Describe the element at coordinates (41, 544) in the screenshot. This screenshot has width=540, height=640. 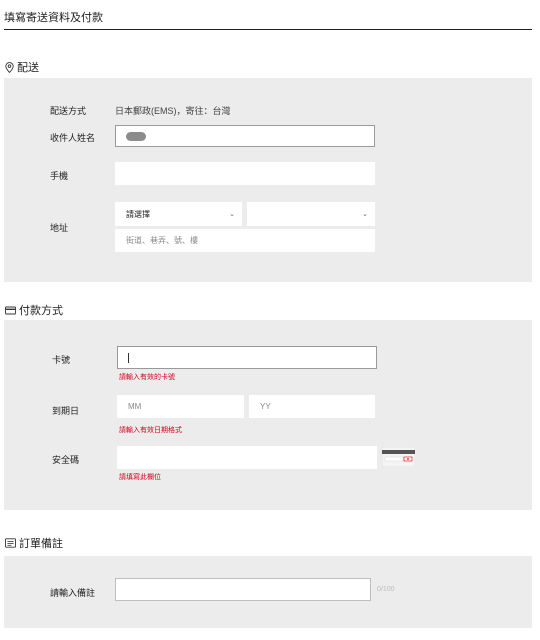
I see `notes-heading-label: 訂單備註` at that location.